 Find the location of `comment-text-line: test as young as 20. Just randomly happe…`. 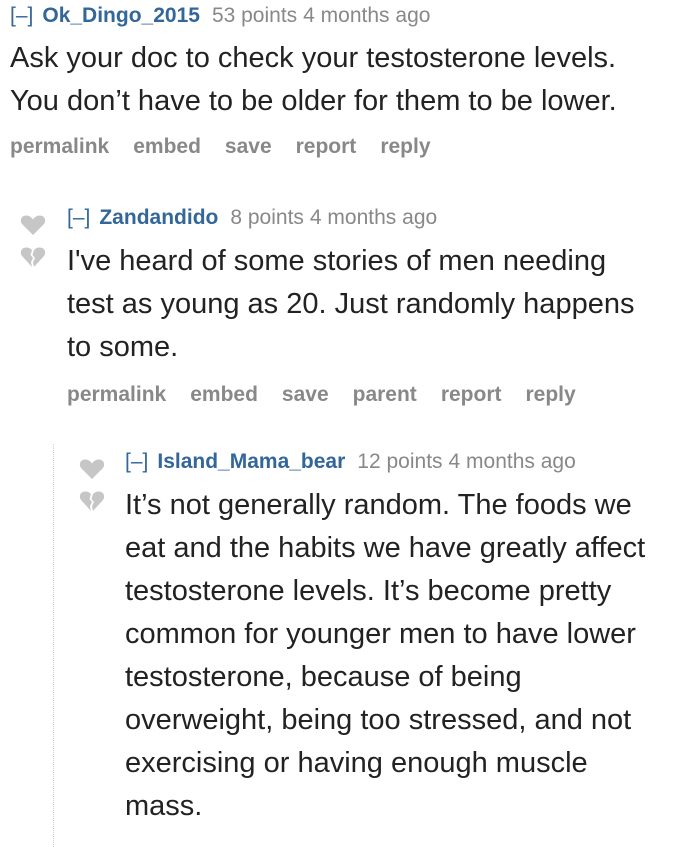

comment-text-line: test as young as 20. Just randomly happe… is located at coordinates (351, 304).